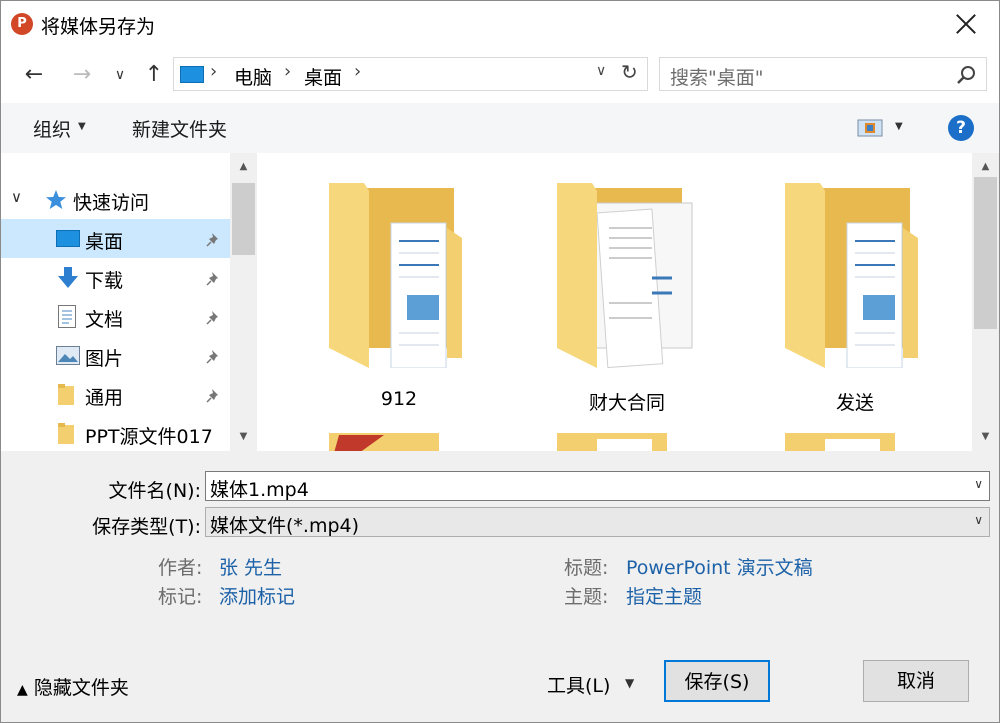 The image size is (1000, 723). Describe the element at coordinates (111, 203) in the screenshot. I see `quick-access-label: 快速访问` at that location.